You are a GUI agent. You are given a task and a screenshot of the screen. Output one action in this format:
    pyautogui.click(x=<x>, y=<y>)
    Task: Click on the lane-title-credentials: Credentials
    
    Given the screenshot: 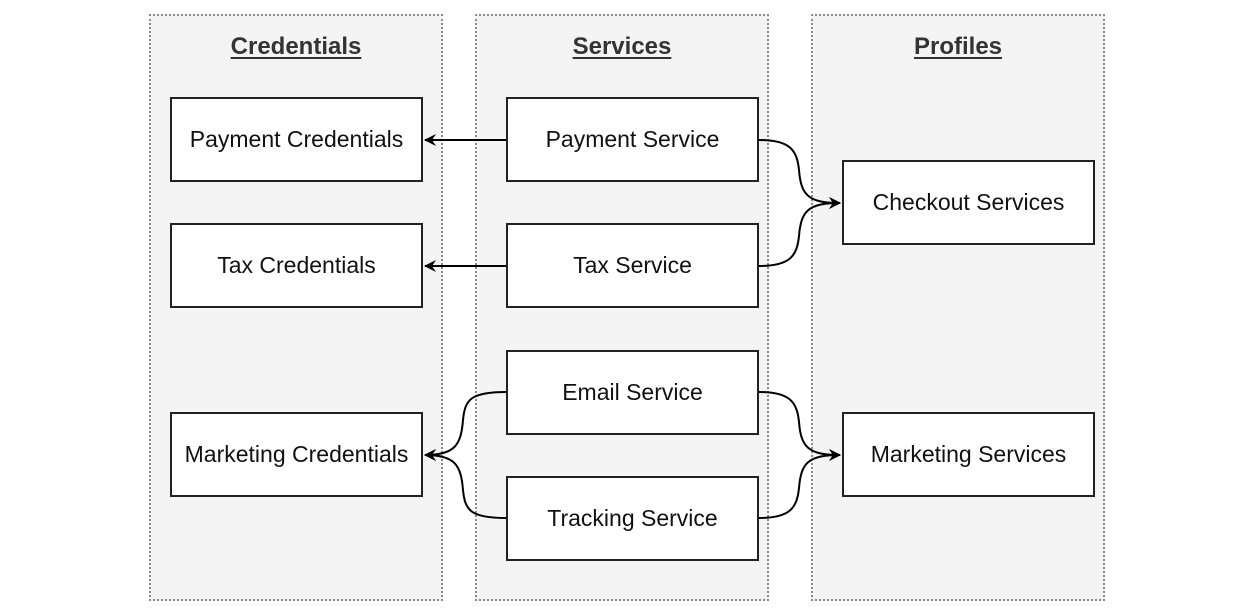 What is the action you would take?
    pyautogui.click(x=296, y=46)
    